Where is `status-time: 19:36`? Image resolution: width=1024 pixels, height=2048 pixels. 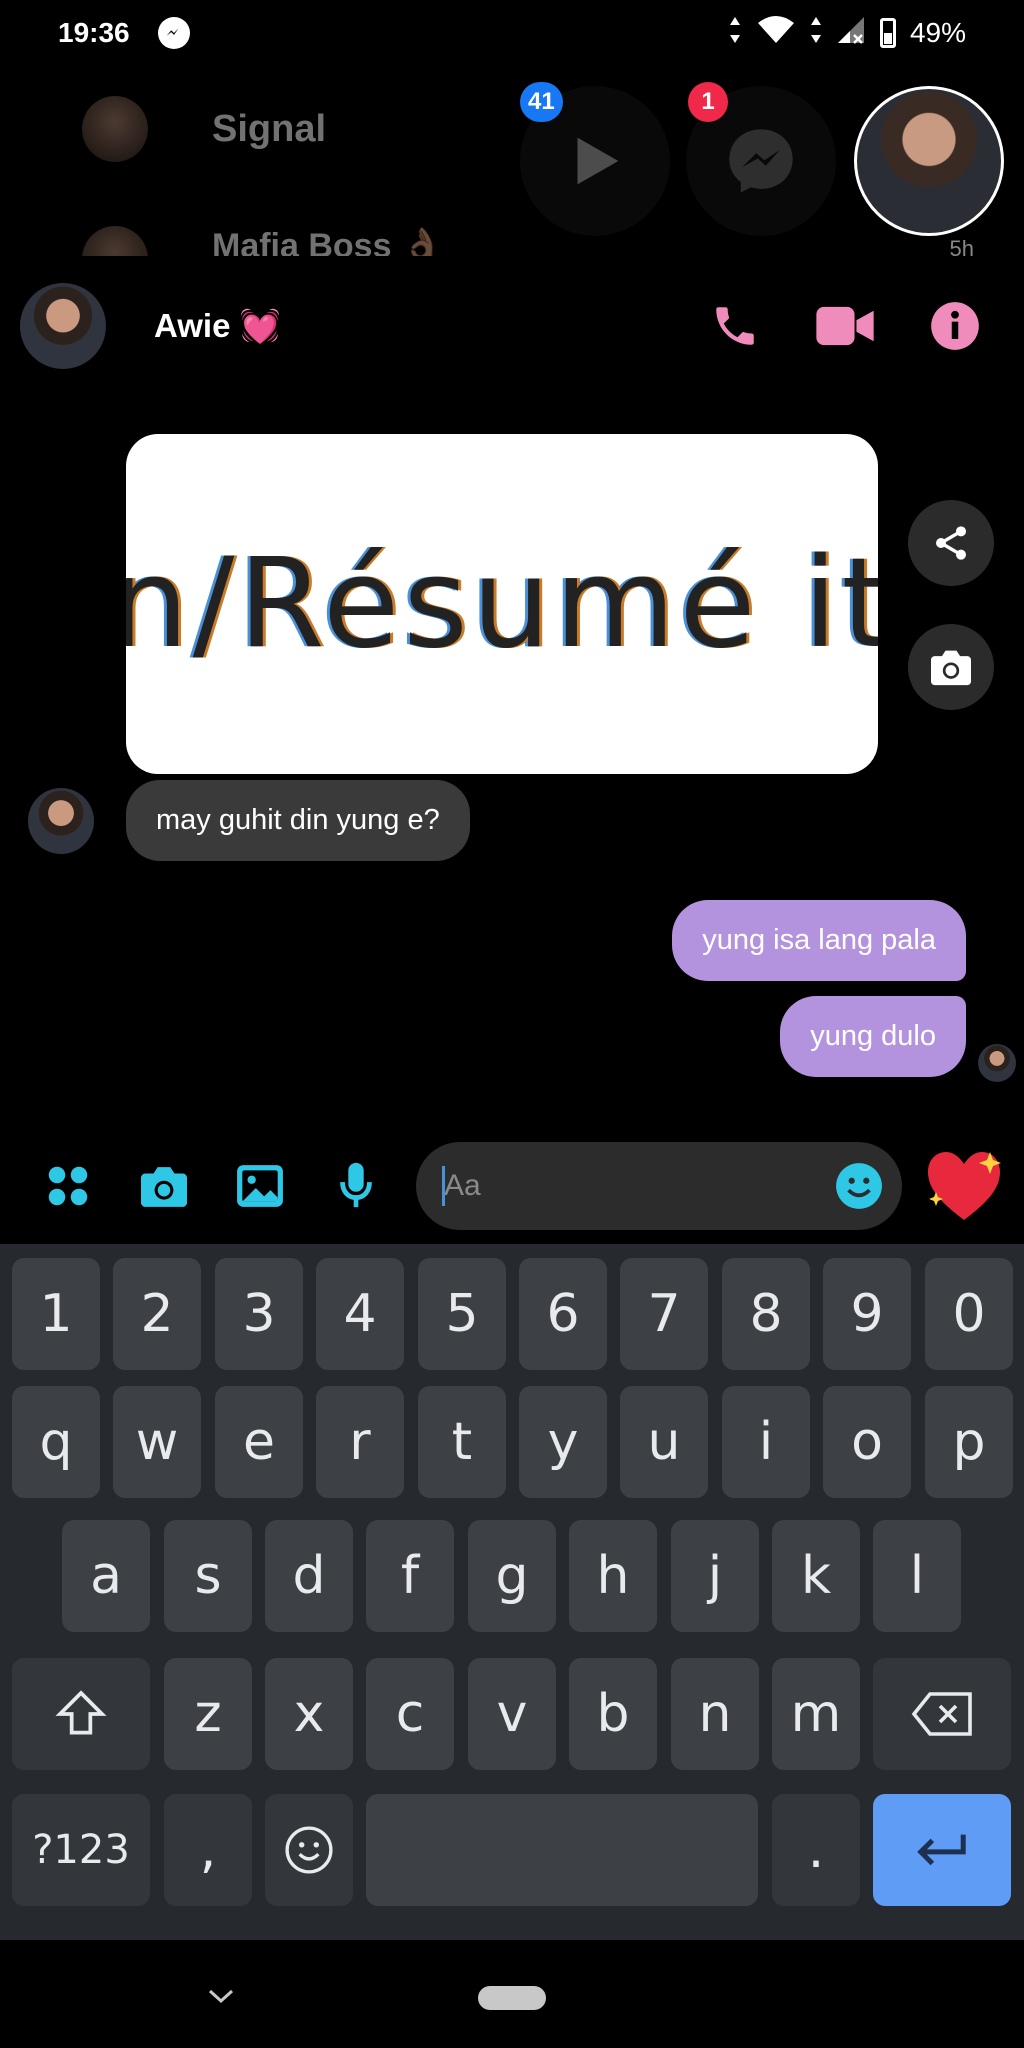
status-time: 19:36 is located at coordinates (94, 32).